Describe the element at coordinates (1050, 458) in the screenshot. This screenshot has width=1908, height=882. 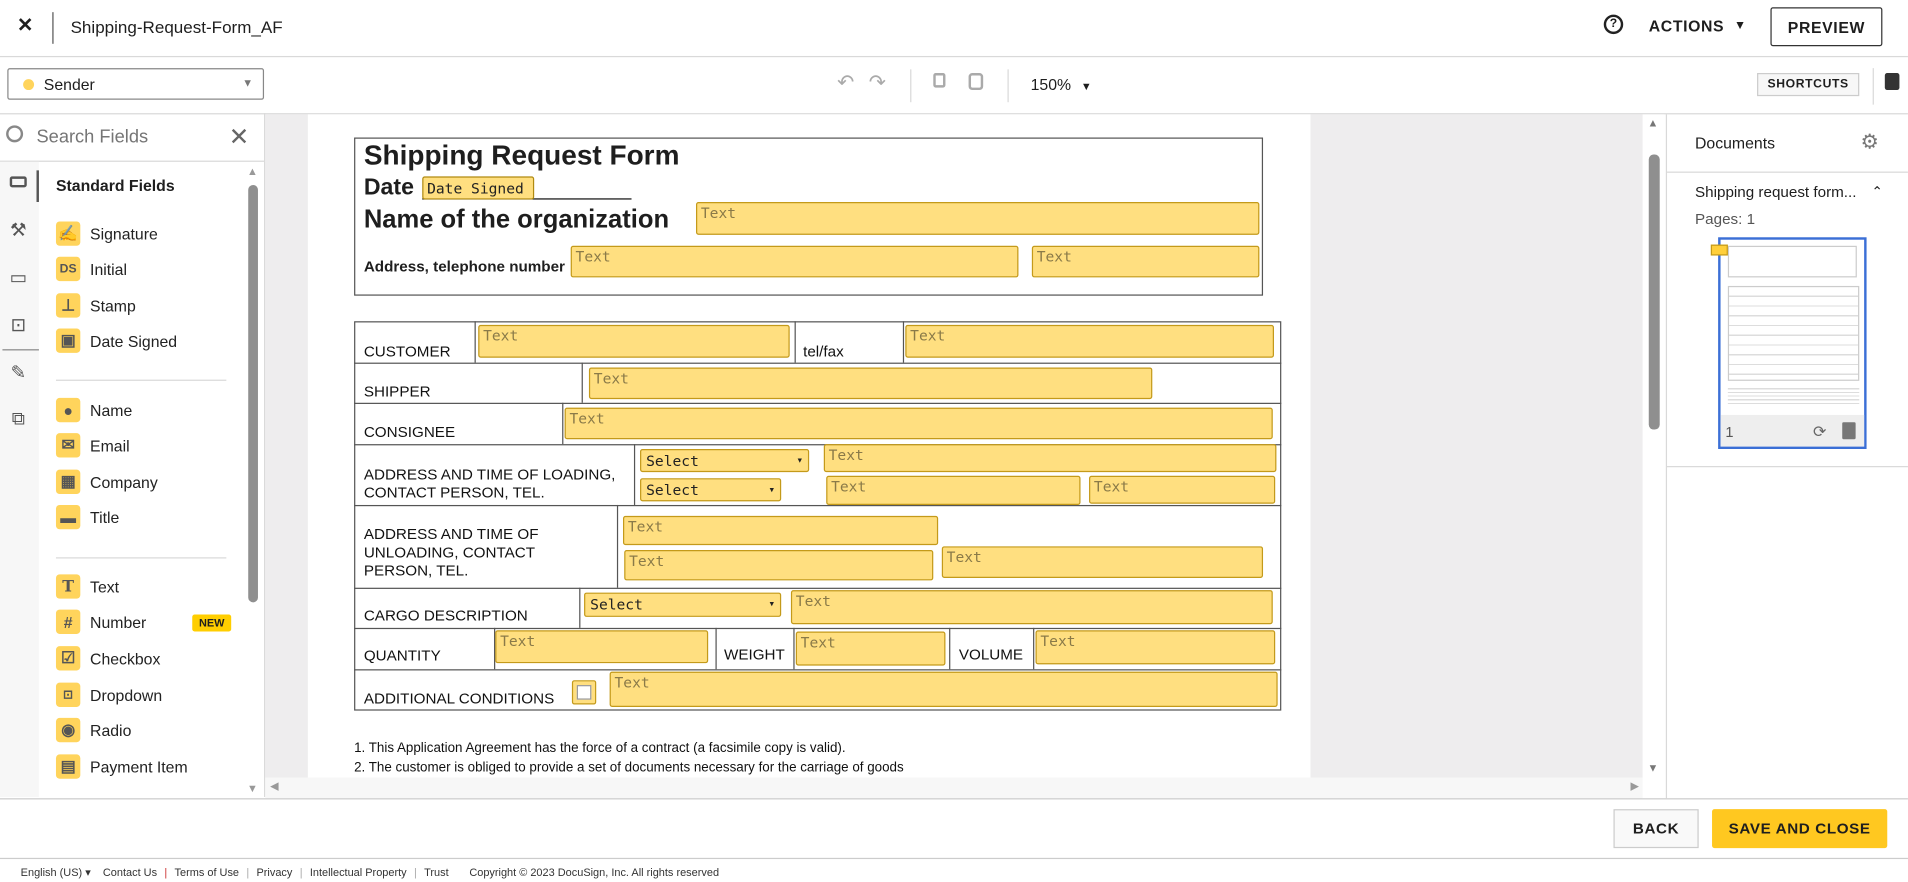
I see `loading-field-1: Text` at that location.